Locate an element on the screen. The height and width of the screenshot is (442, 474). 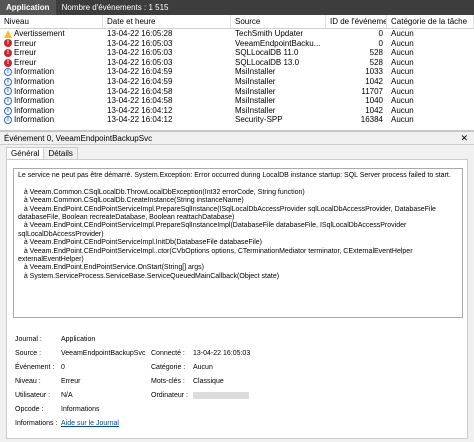
warning-icon is located at coordinates (8, 33).